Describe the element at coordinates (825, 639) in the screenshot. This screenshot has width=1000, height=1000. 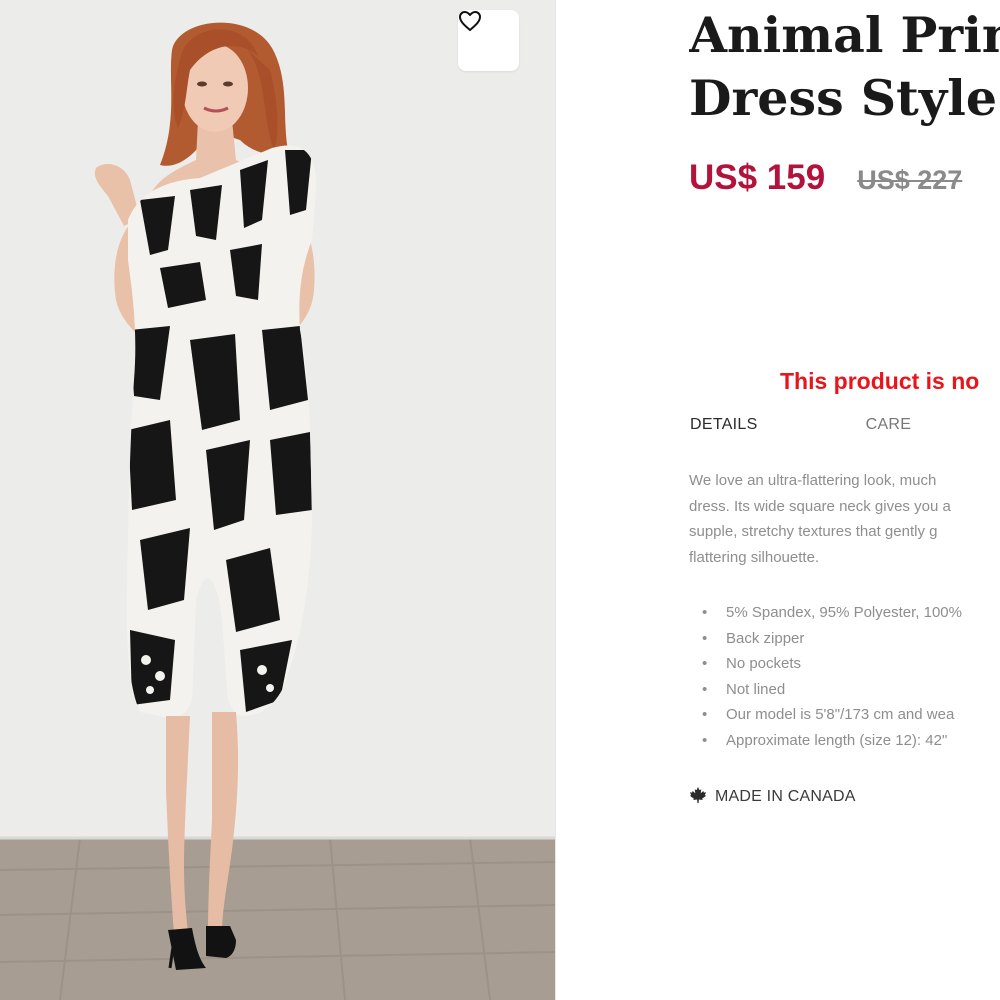
I see `spec-item: Back zipper` at that location.